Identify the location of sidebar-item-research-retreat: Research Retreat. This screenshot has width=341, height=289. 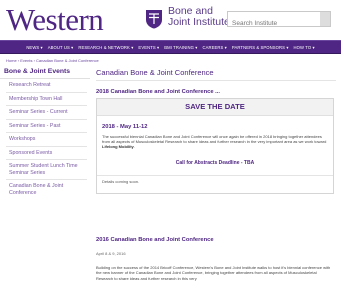
(46, 86).